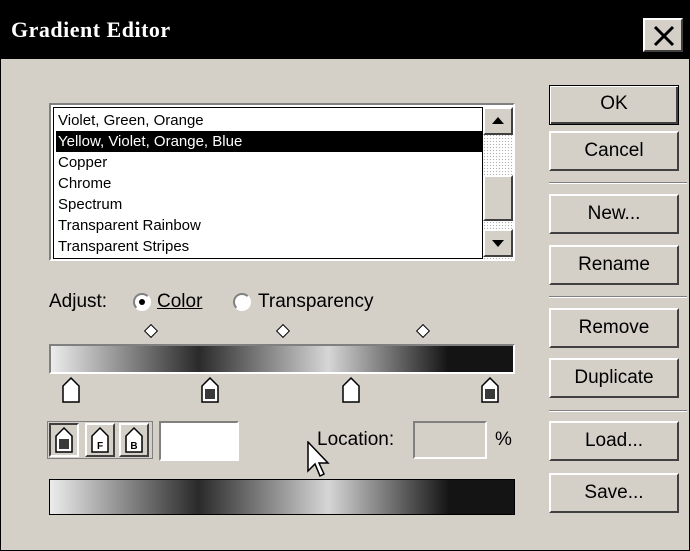  I want to click on list-scrollbar, so click(498, 184).